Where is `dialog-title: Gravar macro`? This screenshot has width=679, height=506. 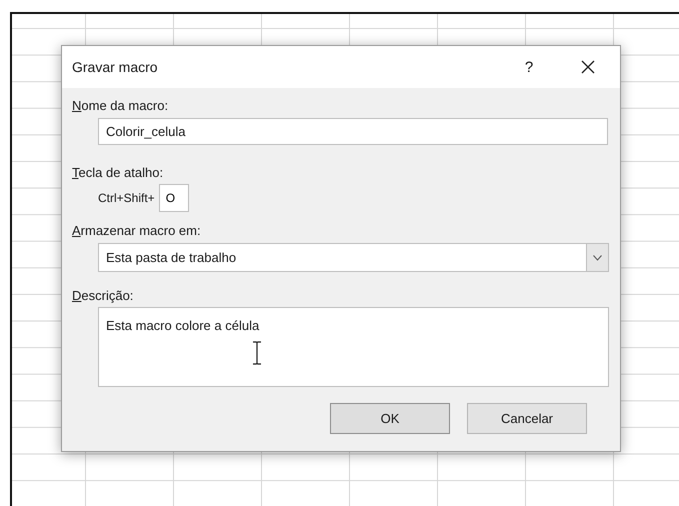
dialog-title: Gravar macro is located at coordinates (115, 67).